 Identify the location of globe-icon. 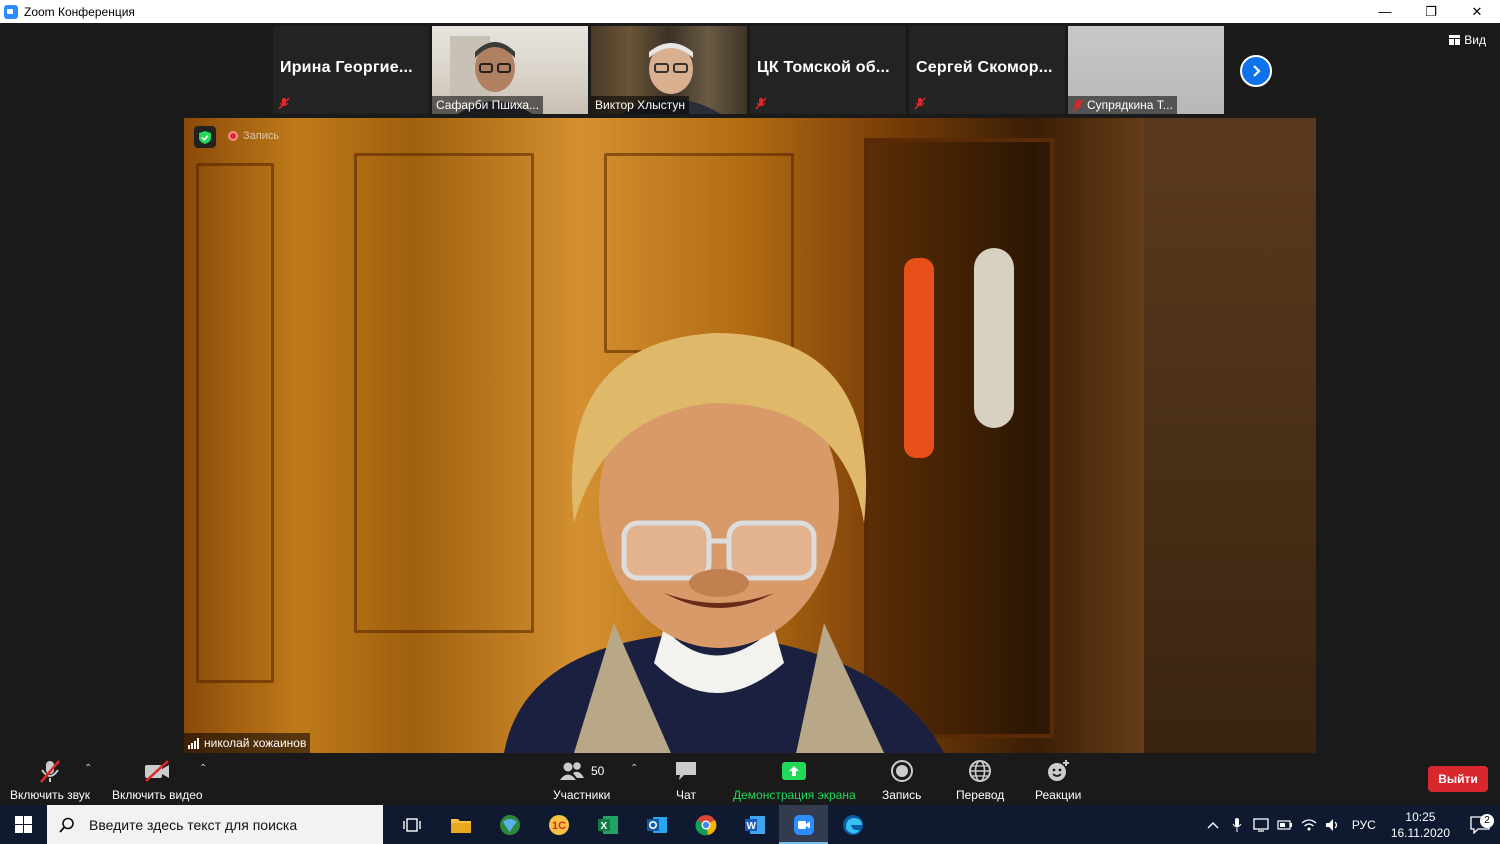
(980, 771).